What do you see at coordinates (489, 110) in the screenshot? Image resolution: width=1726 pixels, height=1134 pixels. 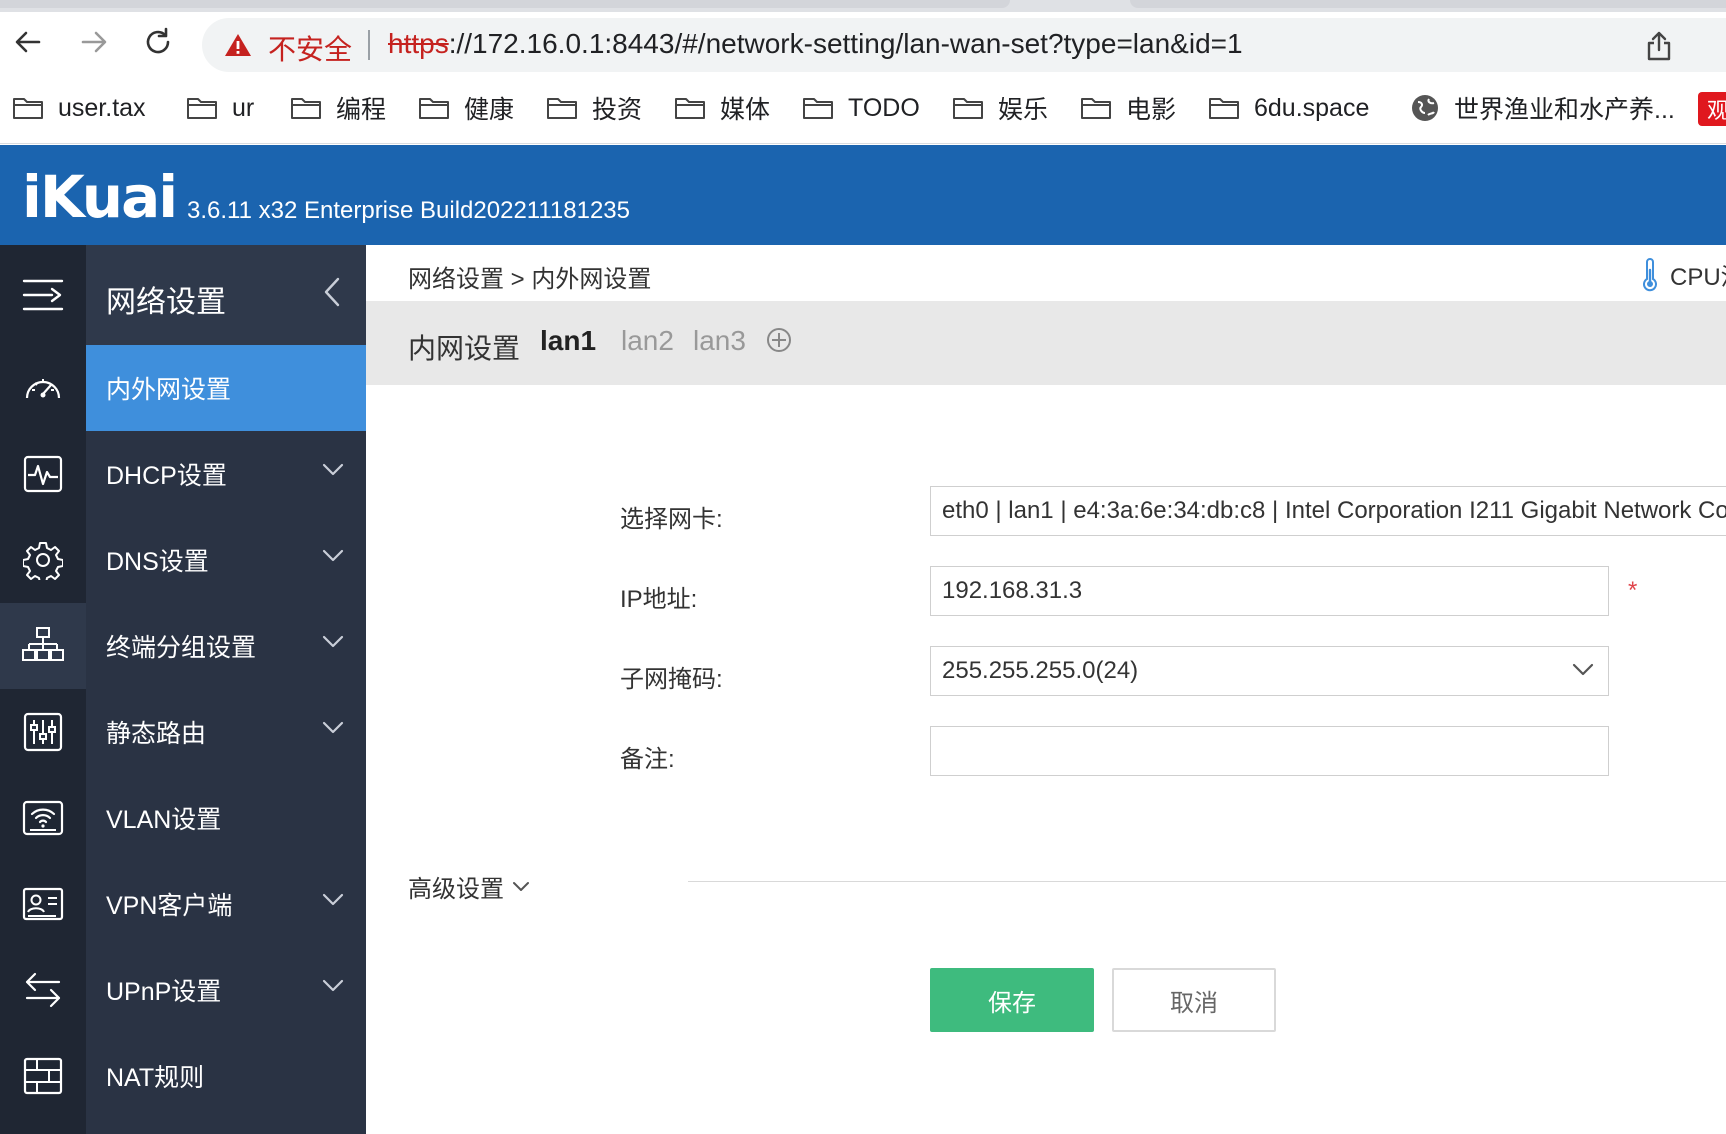 I see `bookmark-label: 健康` at bounding box center [489, 110].